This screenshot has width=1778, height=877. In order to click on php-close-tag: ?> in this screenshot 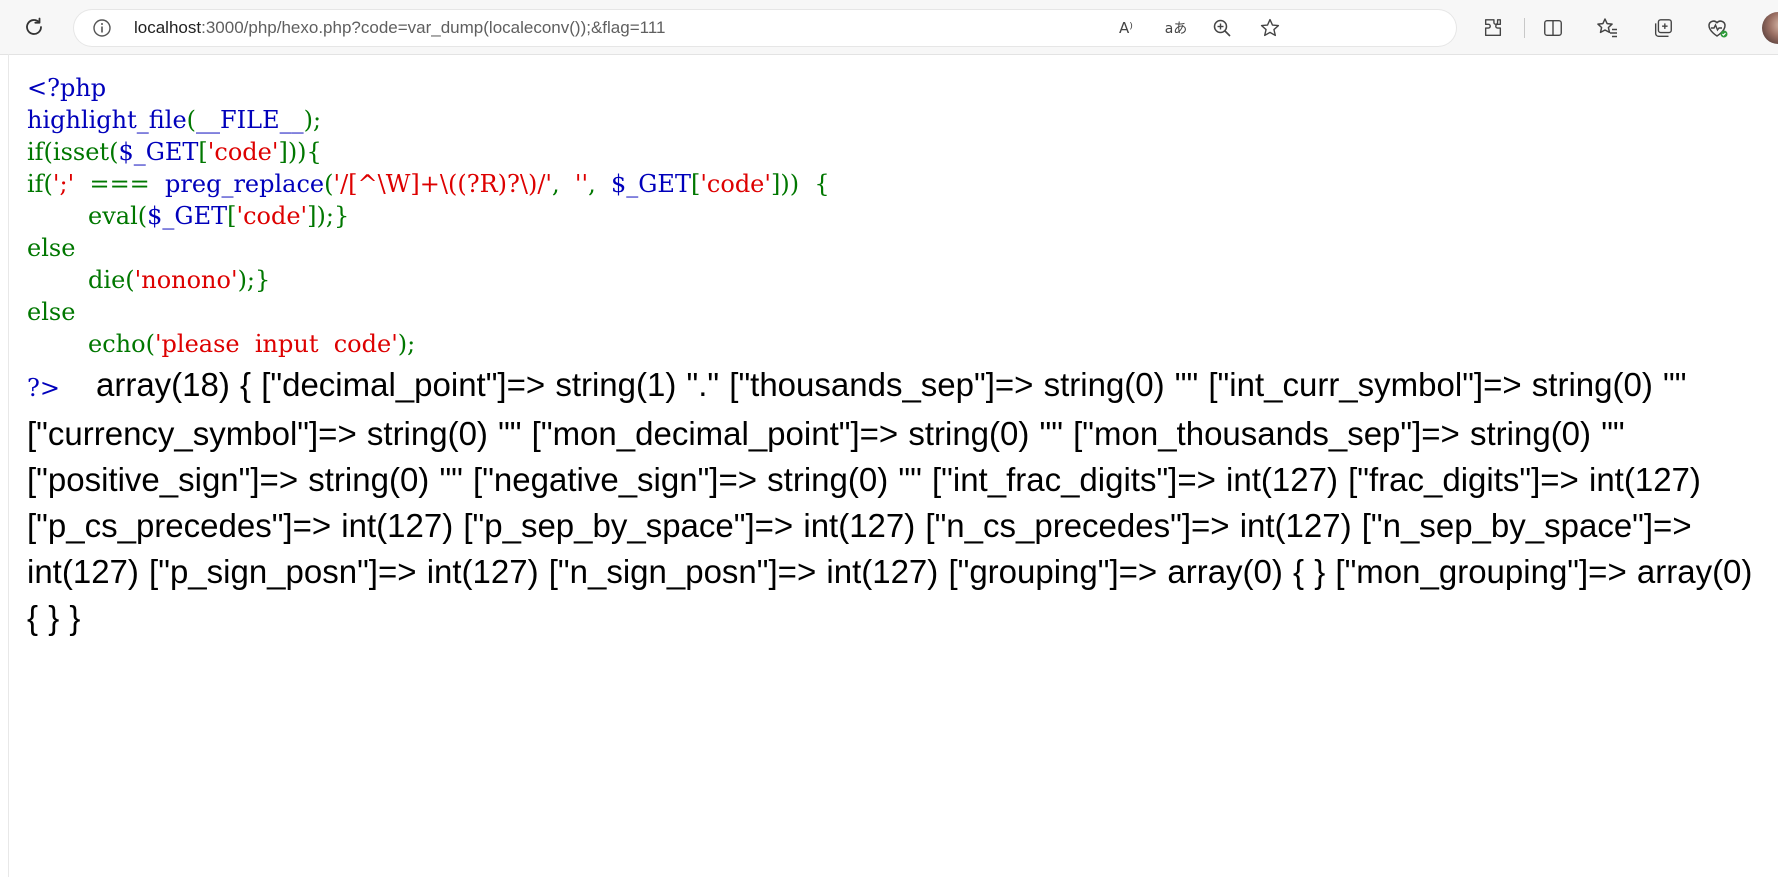, I will do `click(43, 388)`.